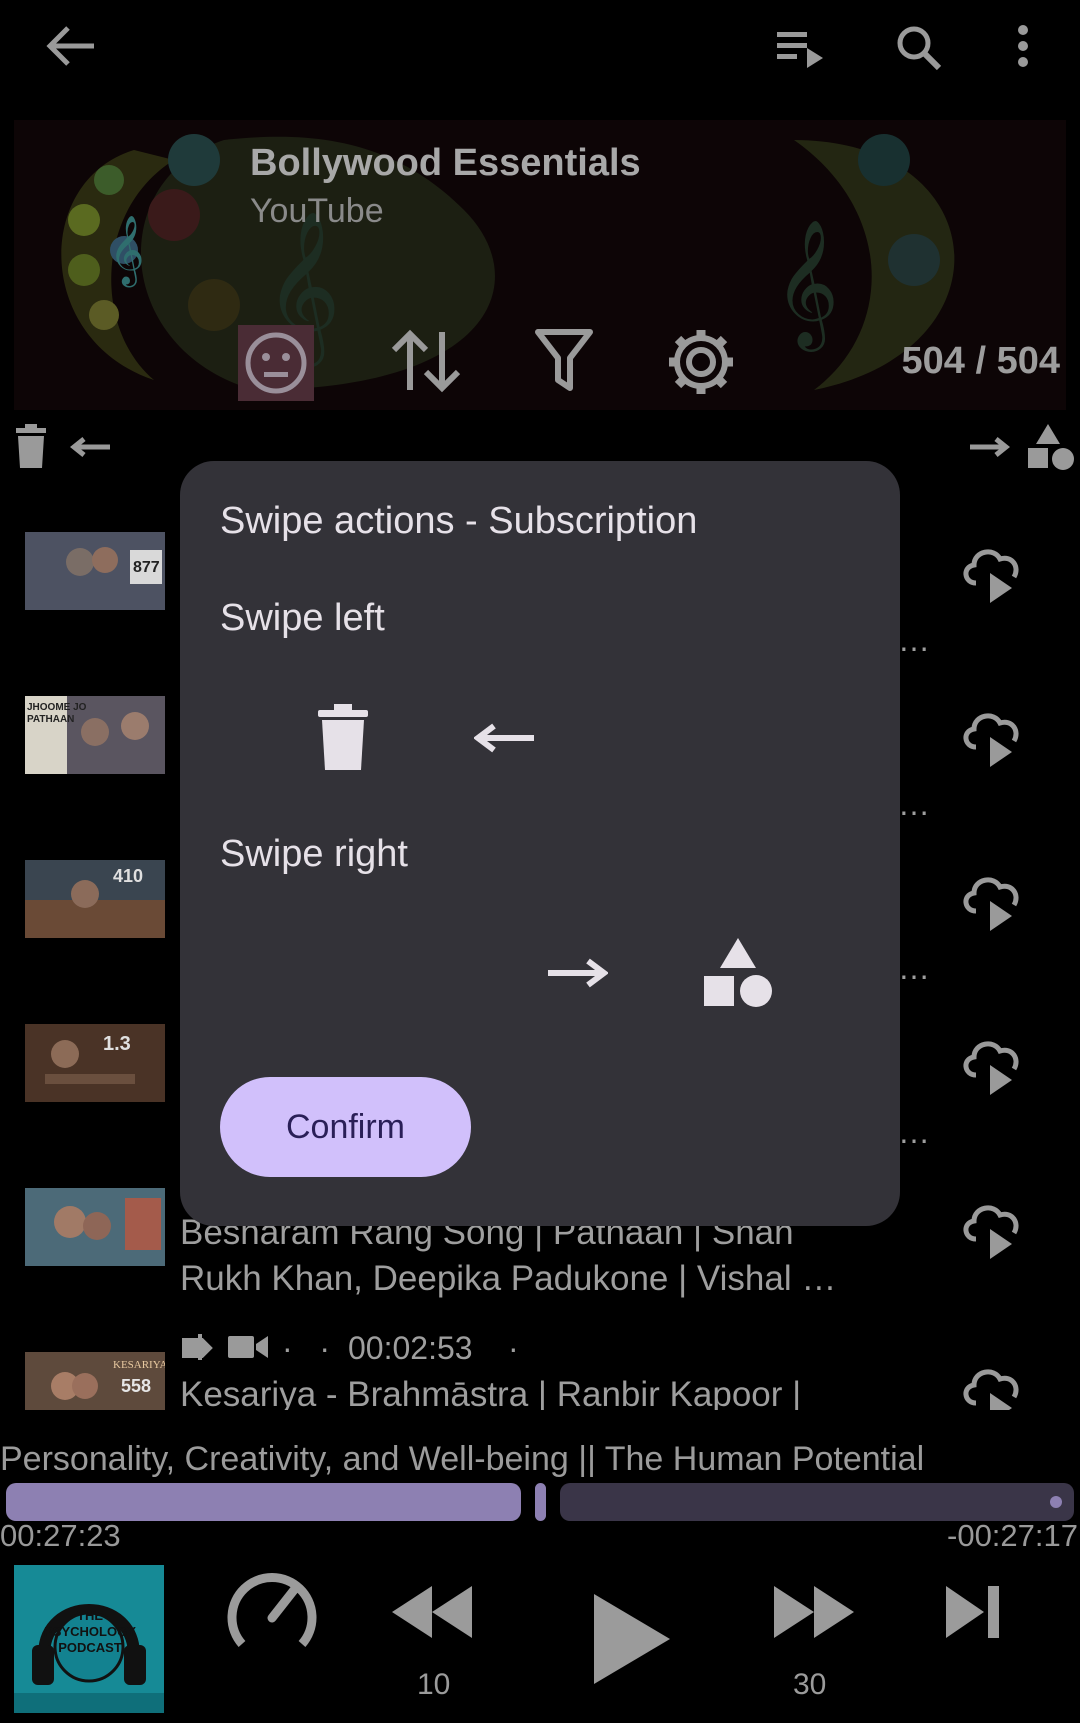 The width and height of the screenshot is (1080, 1723). Describe the element at coordinates (632, 1639) in the screenshot. I see `play-icon` at that location.